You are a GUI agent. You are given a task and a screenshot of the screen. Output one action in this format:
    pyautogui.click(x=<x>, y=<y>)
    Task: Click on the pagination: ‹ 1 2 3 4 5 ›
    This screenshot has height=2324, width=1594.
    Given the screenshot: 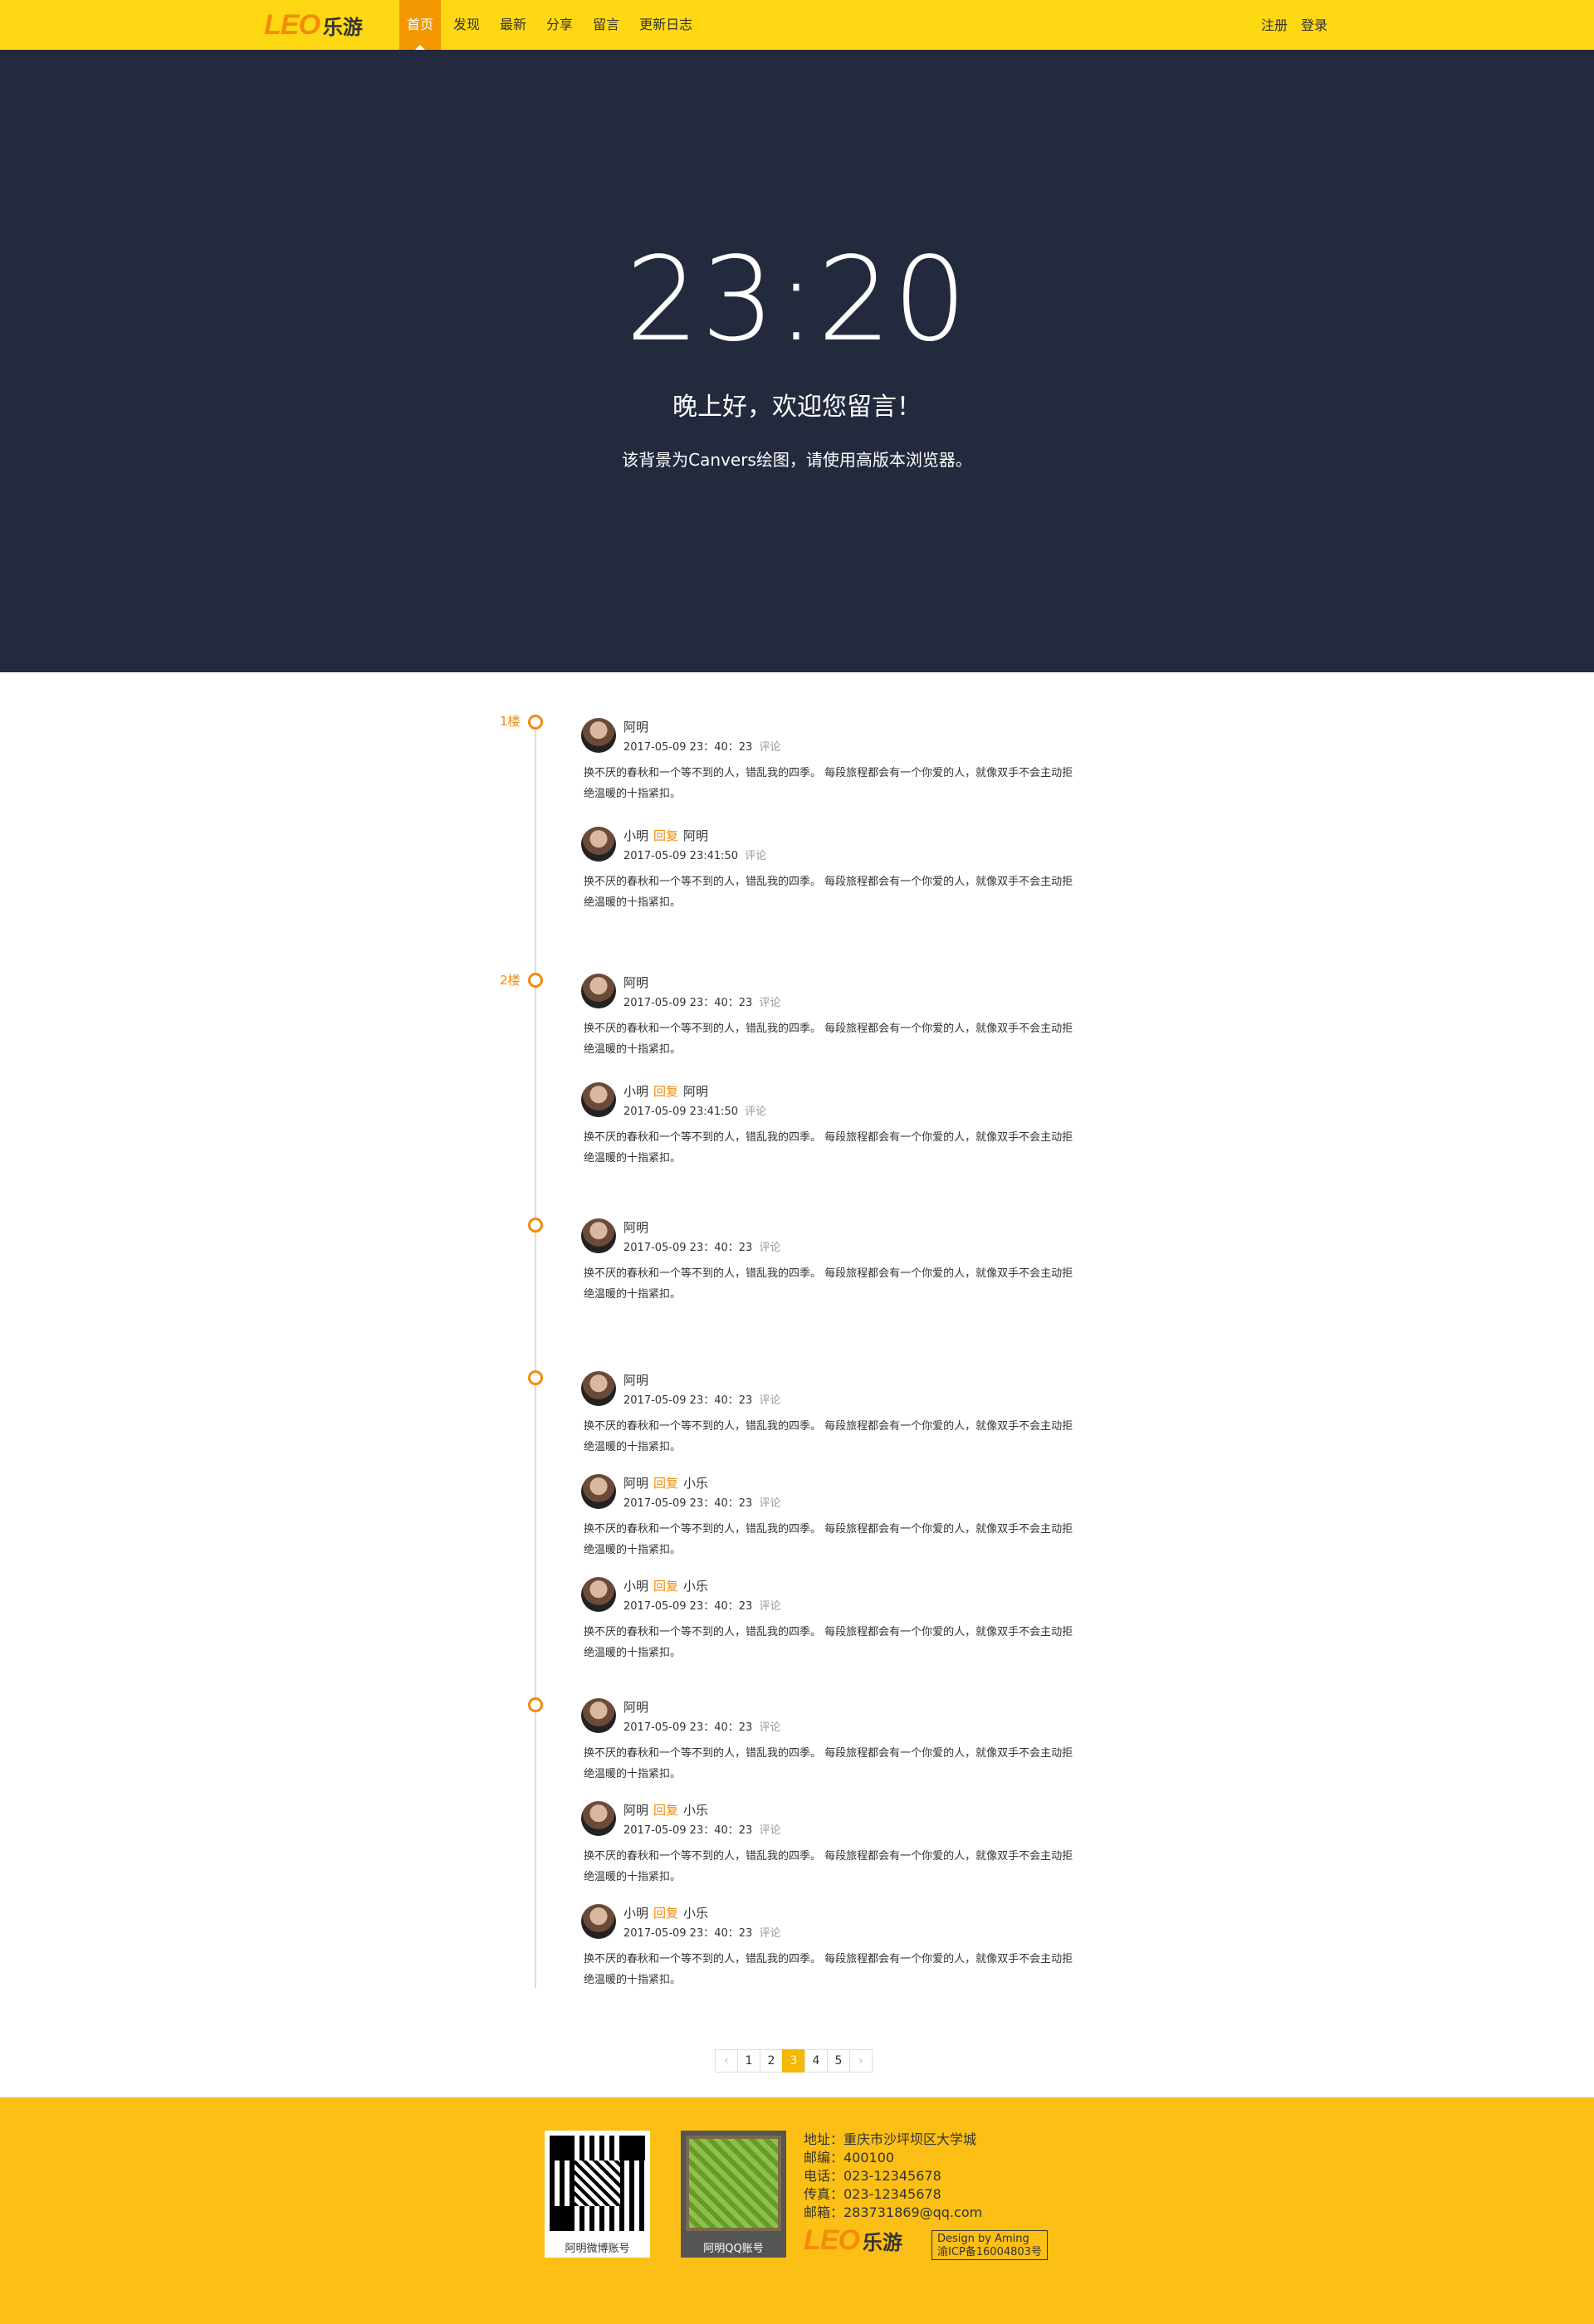 What is the action you would take?
    pyautogui.click(x=794, y=2061)
    